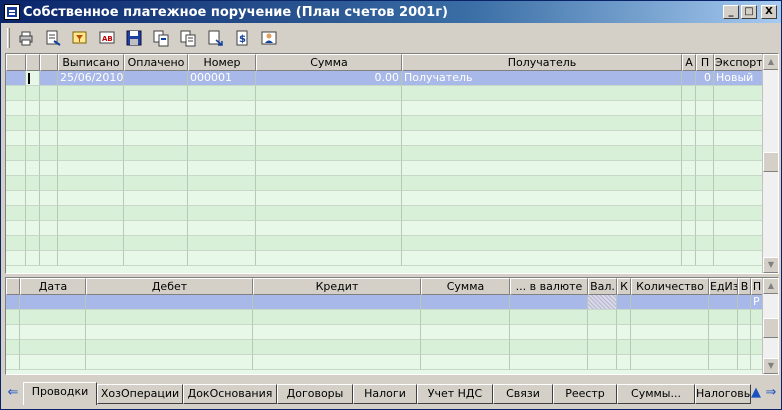 This screenshot has width=782, height=410. Describe the element at coordinates (16, 62) in the screenshot. I see `col-header-indicator` at that location.